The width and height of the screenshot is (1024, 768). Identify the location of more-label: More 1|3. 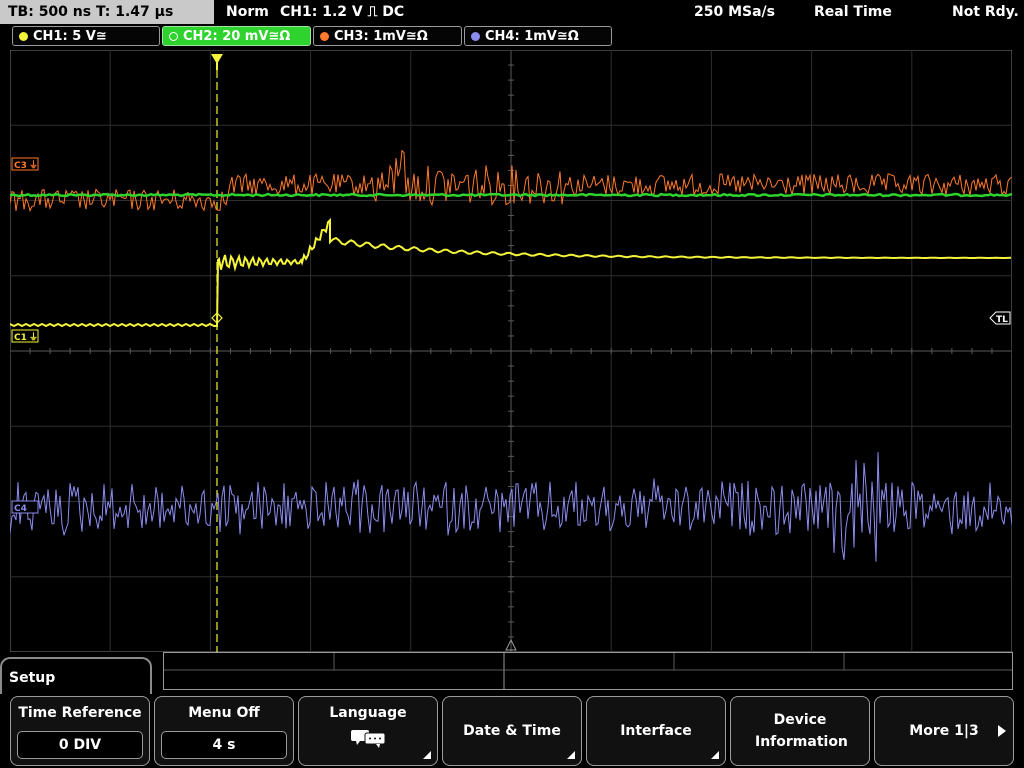
(944, 731).